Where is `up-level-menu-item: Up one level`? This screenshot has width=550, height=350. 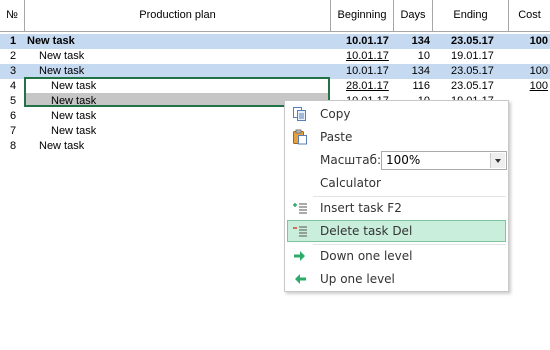 up-level-menu-item: Up one level is located at coordinates (396, 279).